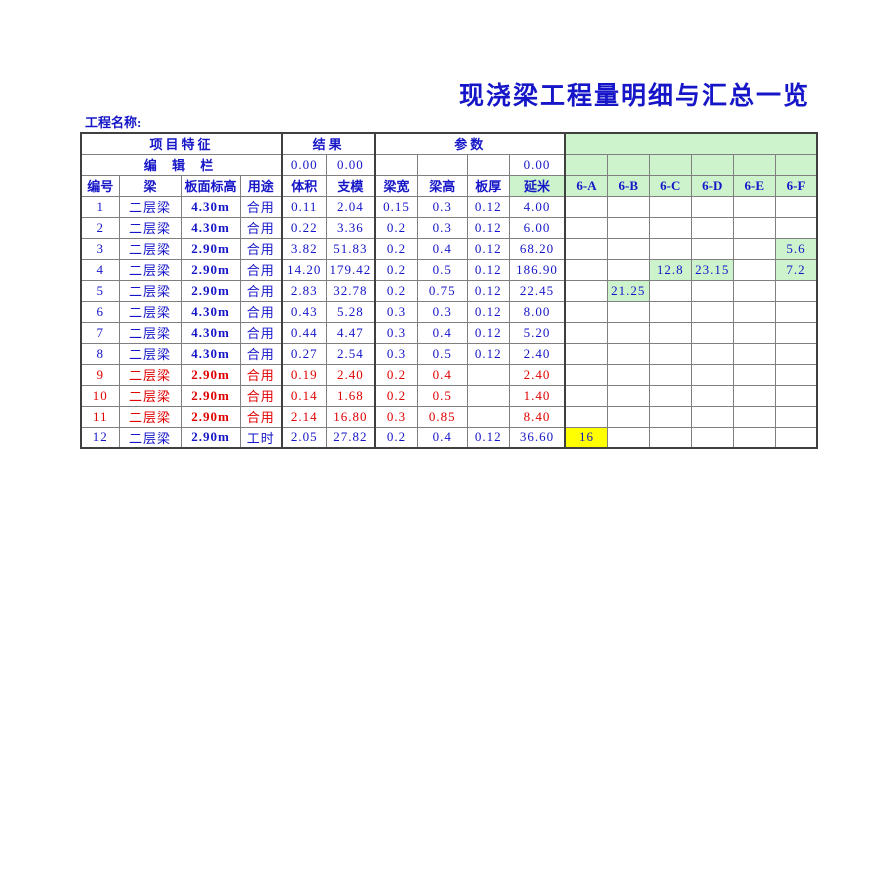 This screenshot has height=880, width=880. What do you see at coordinates (537, 437) in the screenshot?
I see `cell-length: 36.60` at bounding box center [537, 437].